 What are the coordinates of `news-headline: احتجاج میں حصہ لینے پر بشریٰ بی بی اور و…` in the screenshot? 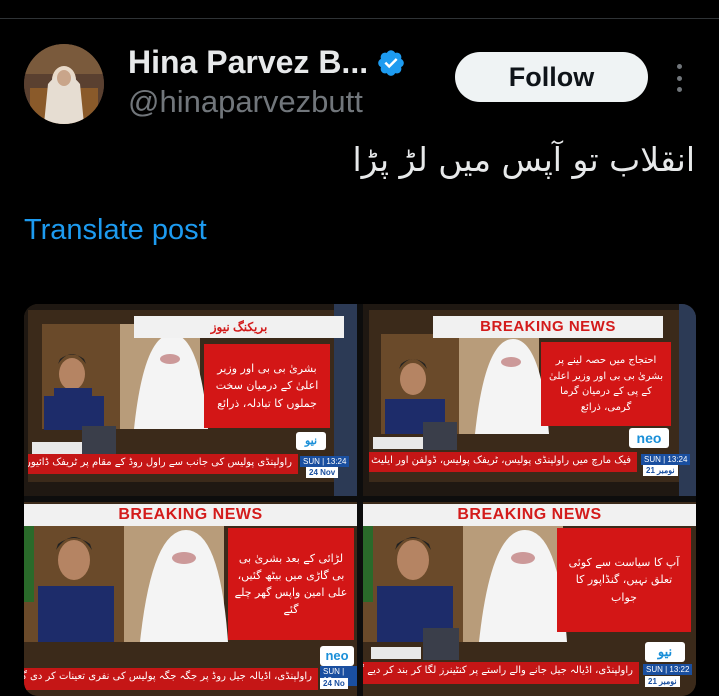 It's located at (606, 384).